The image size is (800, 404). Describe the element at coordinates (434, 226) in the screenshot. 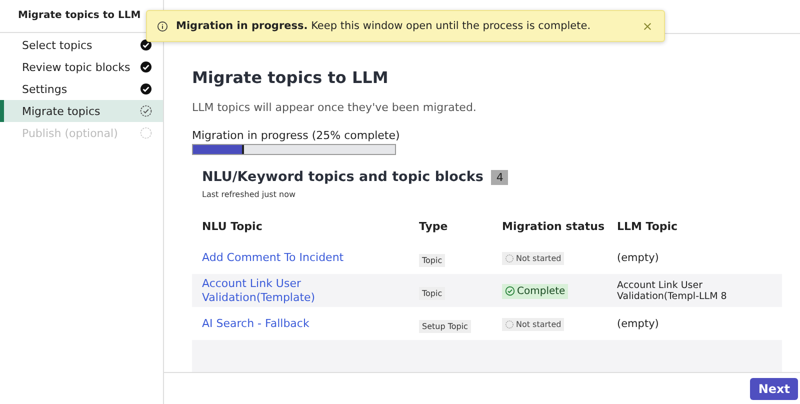

I see `column-header: Type` at that location.